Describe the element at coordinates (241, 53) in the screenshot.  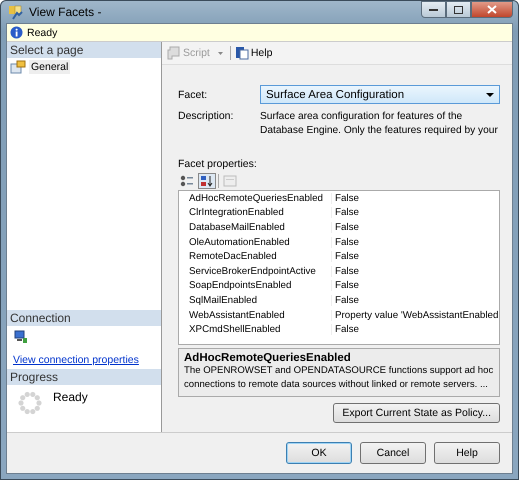
I see `help-icon` at that location.